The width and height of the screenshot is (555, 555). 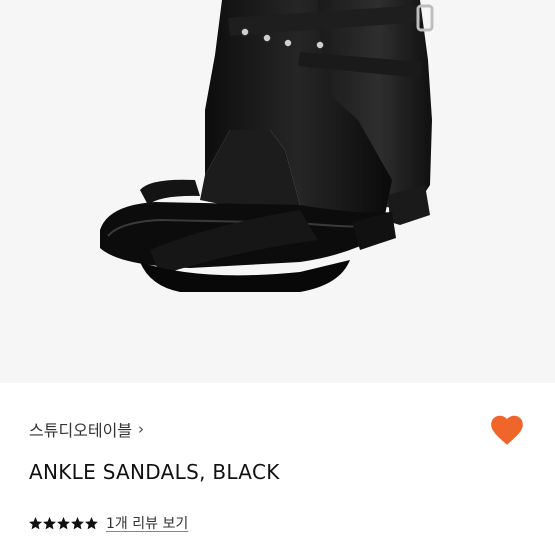 What do you see at coordinates (154, 472) in the screenshot?
I see `product-title: ANKLE SANDALS, BLACK` at bounding box center [154, 472].